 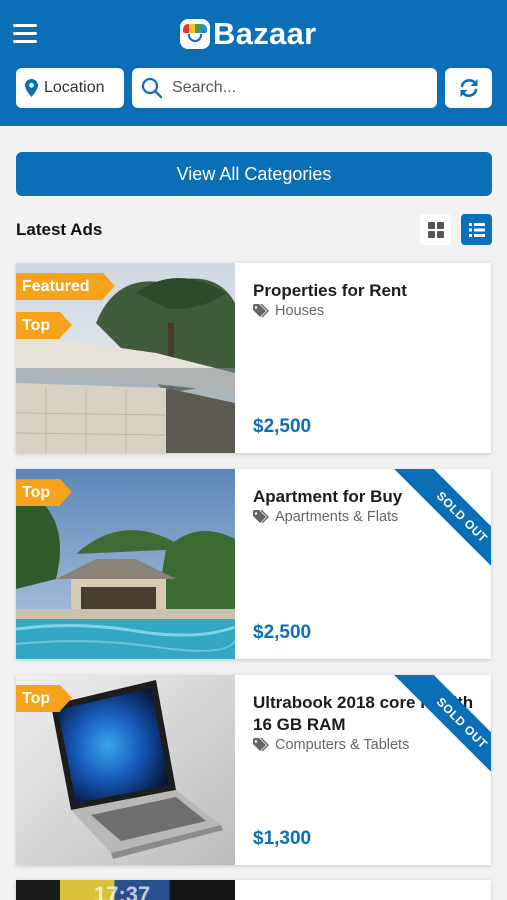 What do you see at coordinates (65, 286) in the screenshot?
I see `featured-badge: Featured` at bounding box center [65, 286].